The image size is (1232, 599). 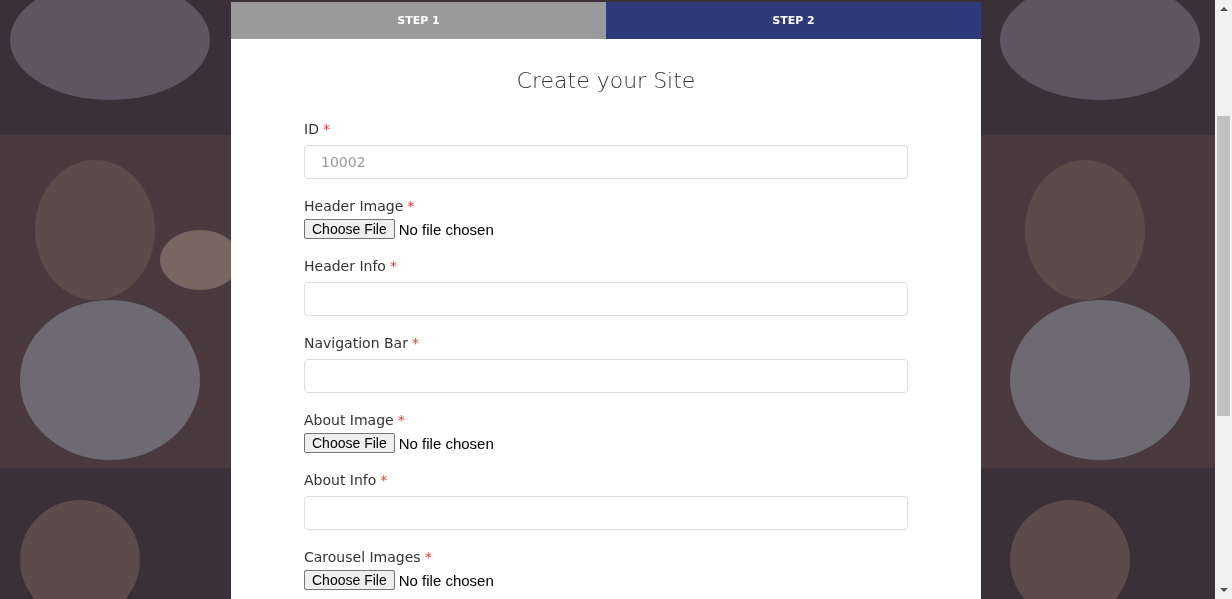 I want to click on field-label: About Info, so click(x=340, y=480).